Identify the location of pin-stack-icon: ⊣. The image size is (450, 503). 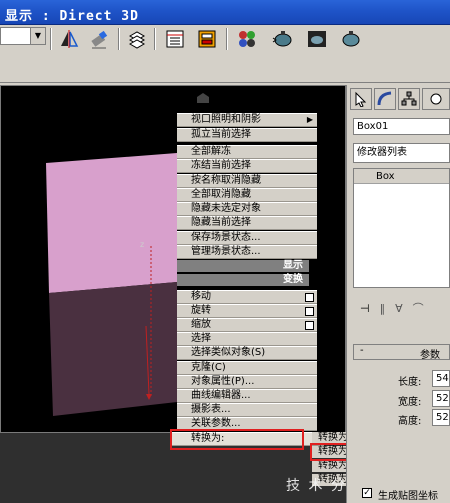
(365, 308).